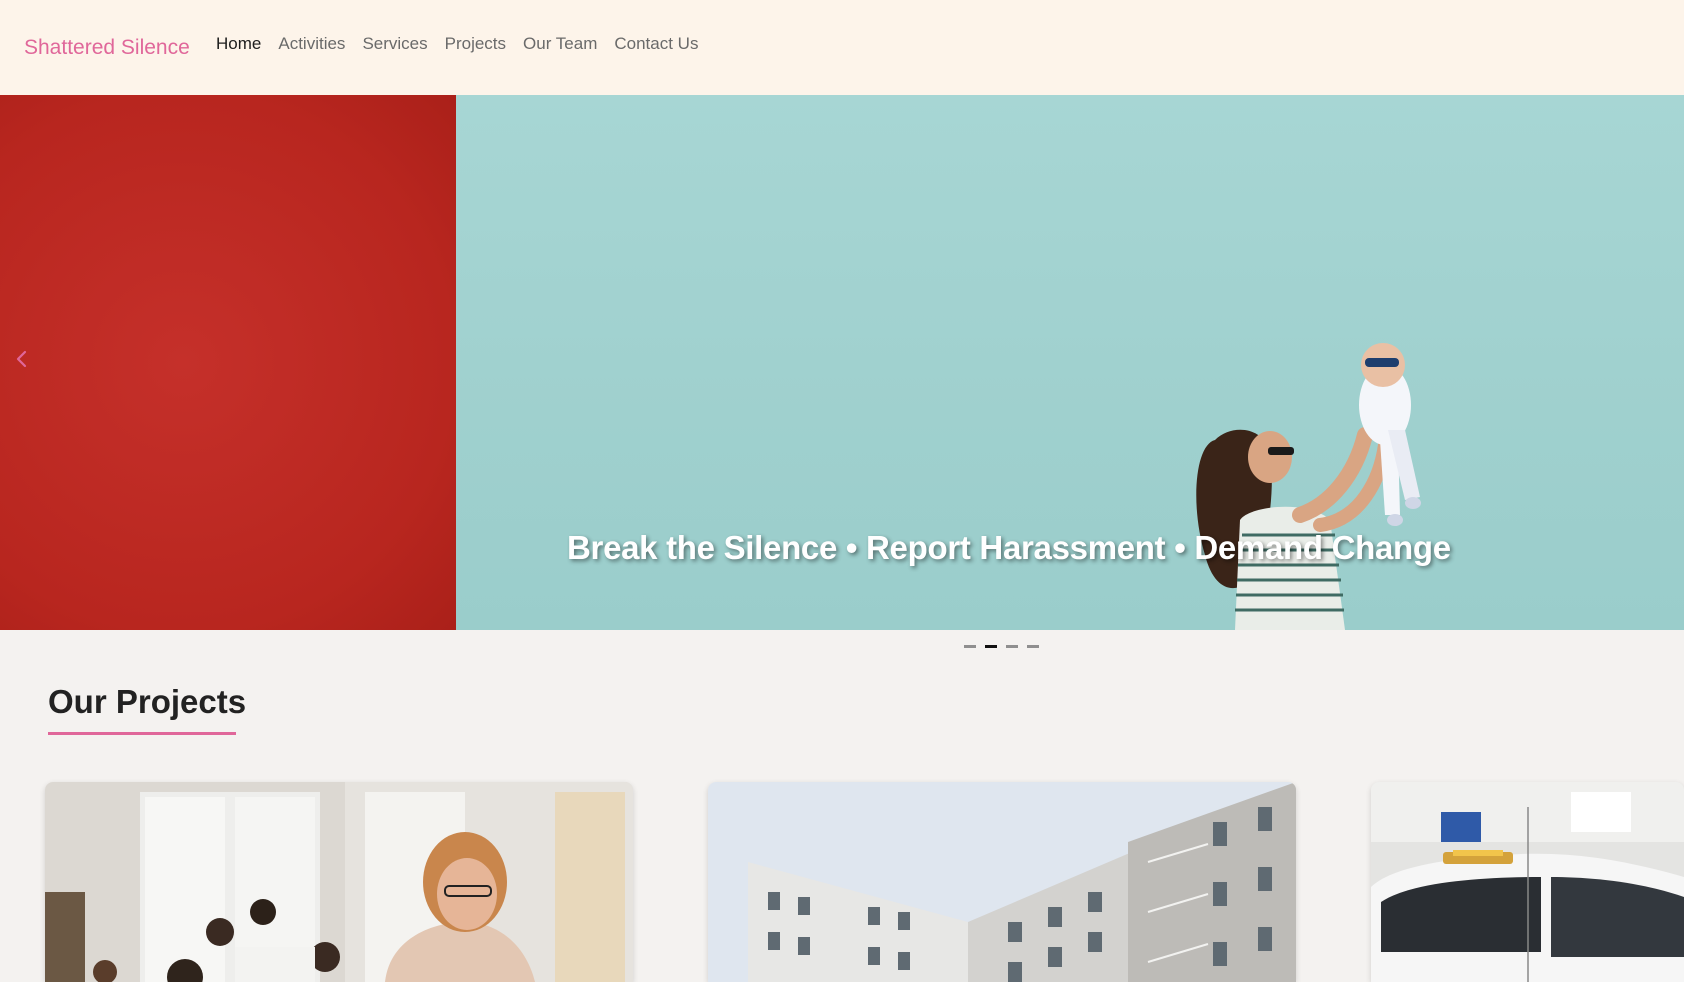 Image resolution: width=1684 pixels, height=982 pixels. Describe the element at coordinates (1001, 646) in the screenshot. I see `carousel-indicators` at that location.